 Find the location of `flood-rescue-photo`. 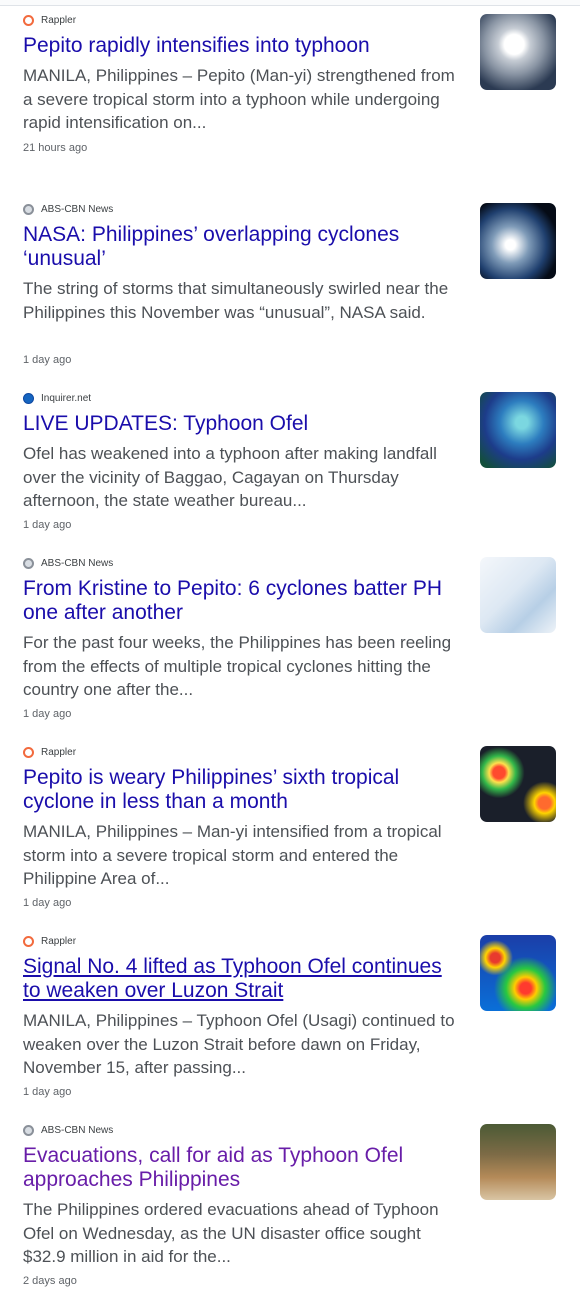

flood-rescue-photo is located at coordinates (518, 1162).